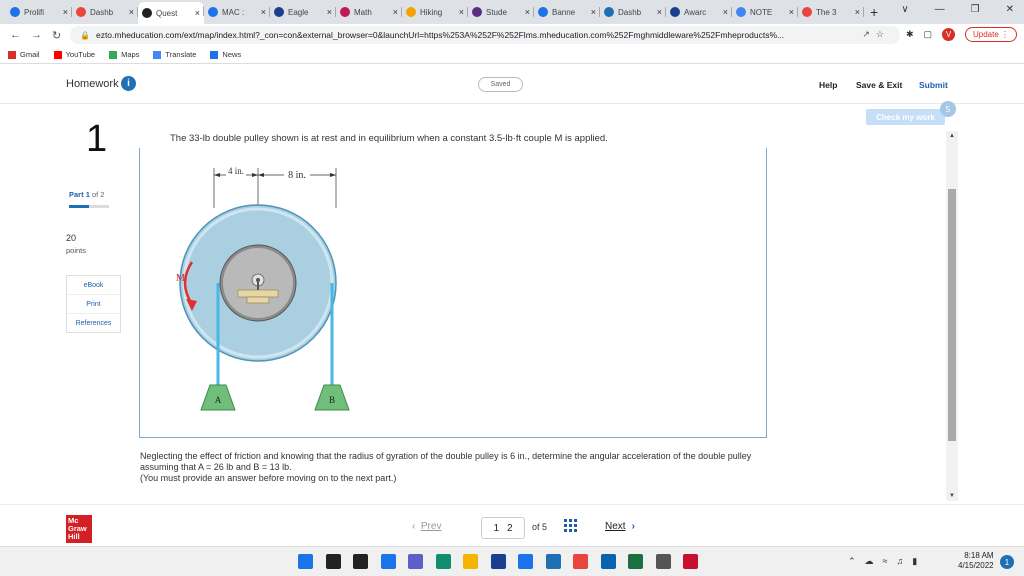 The width and height of the screenshot is (1024, 576). I want to click on info-icon: i, so click(128, 83).